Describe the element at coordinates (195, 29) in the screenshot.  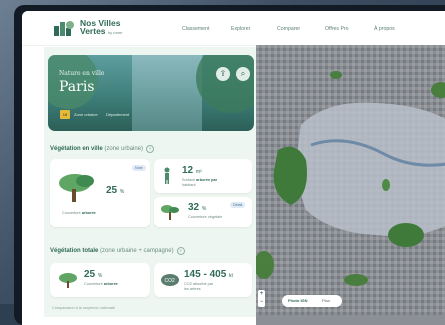
I see `nav-classement: Classement` at that location.